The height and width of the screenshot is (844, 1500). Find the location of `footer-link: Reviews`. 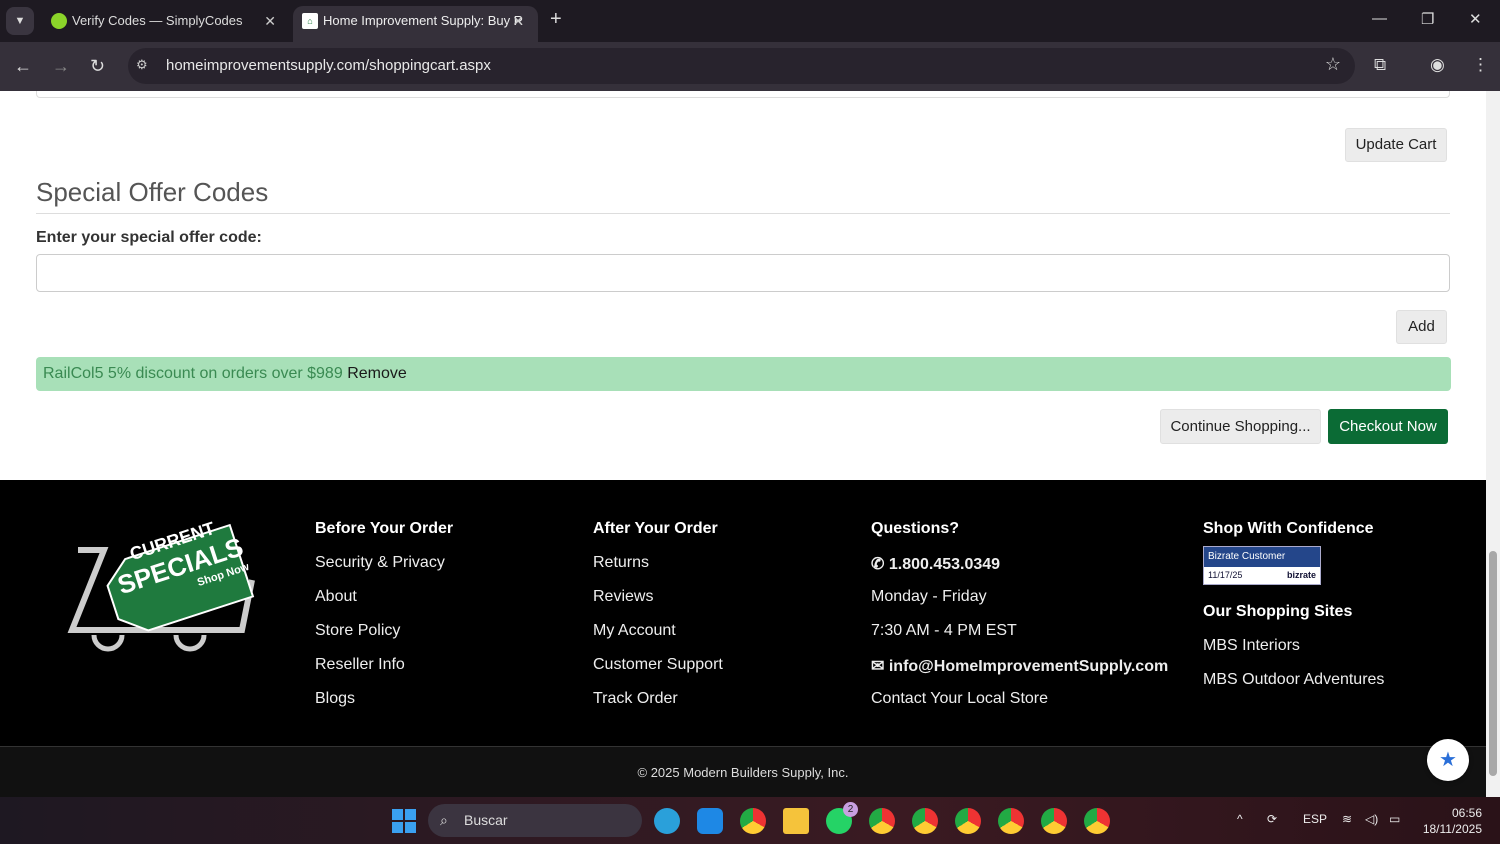

footer-link: Reviews is located at coordinates (658, 605).